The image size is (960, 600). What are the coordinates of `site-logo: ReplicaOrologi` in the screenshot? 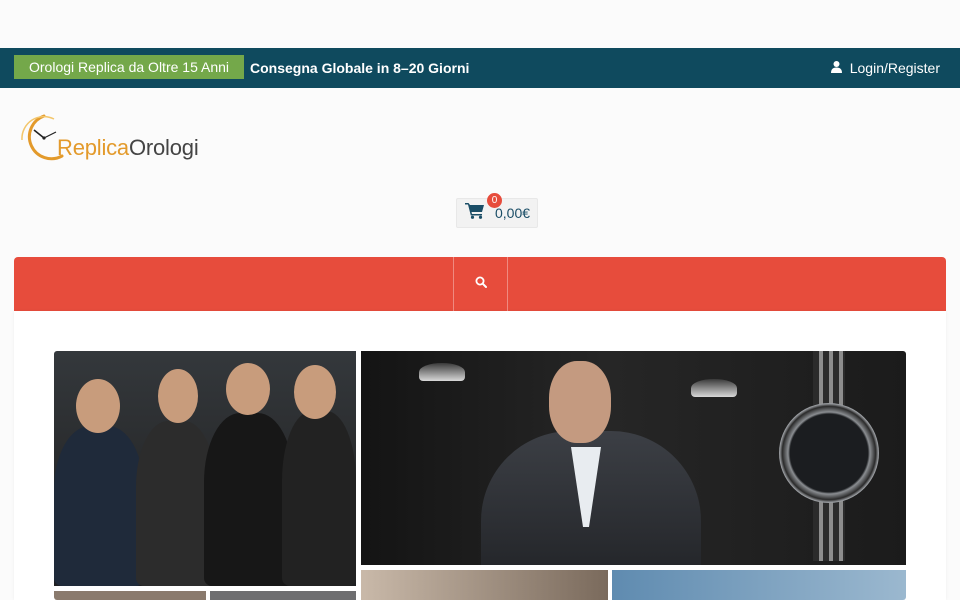 It's located at (116, 140).